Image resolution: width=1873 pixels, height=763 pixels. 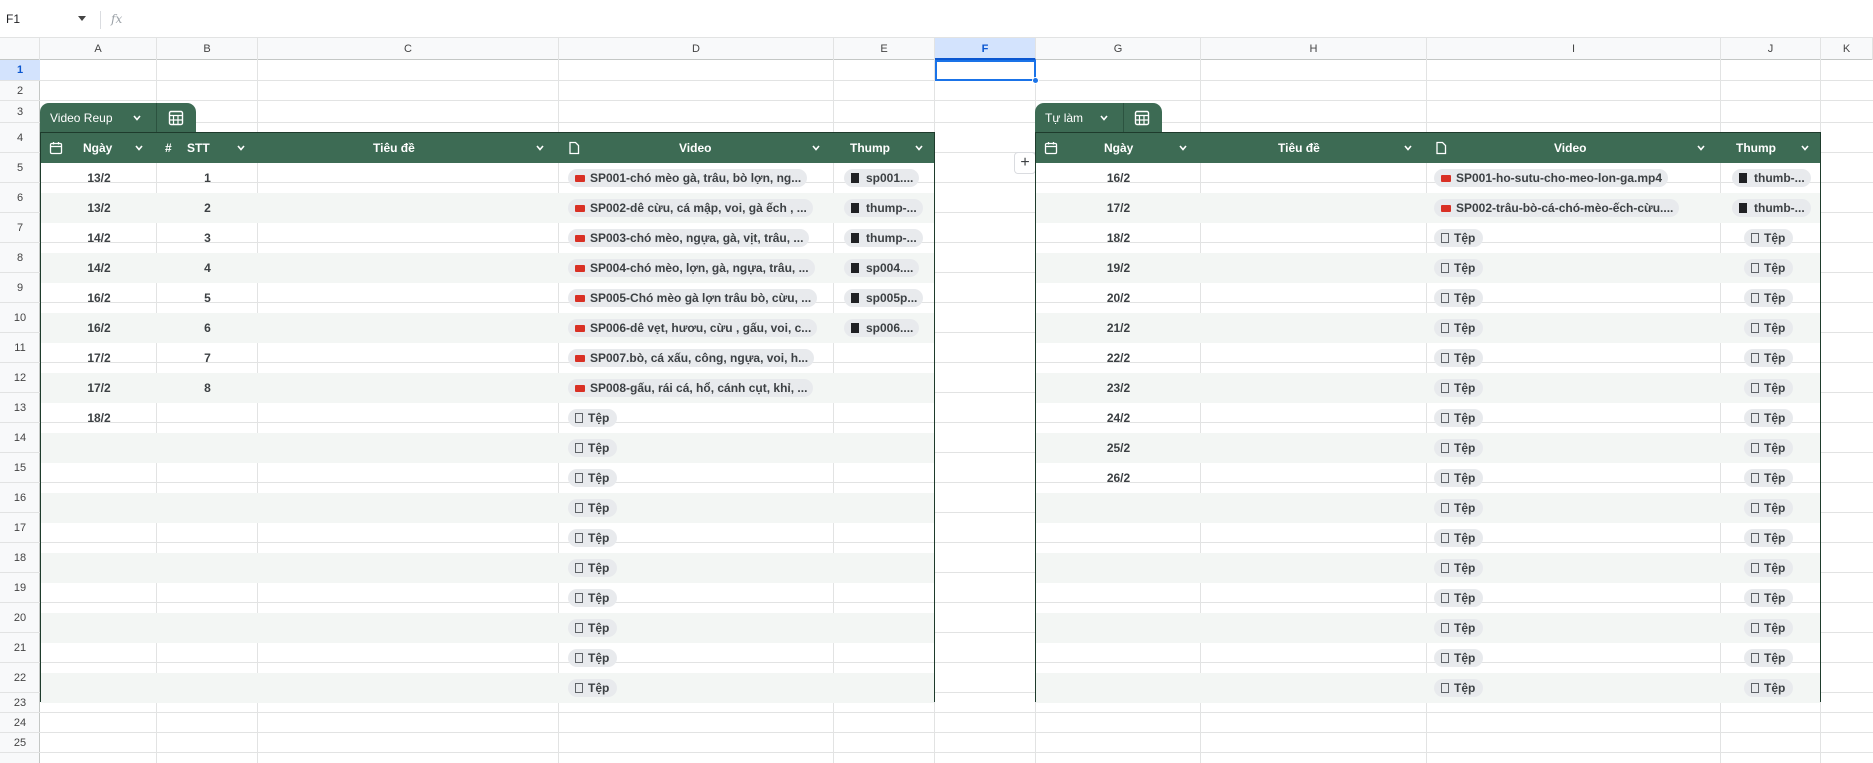 What do you see at coordinates (1551, 178) in the screenshot?
I see `video-file-chip: SP001-ho-sutu-cho-meo-lon-ga.mp4` at bounding box center [1551, 178].